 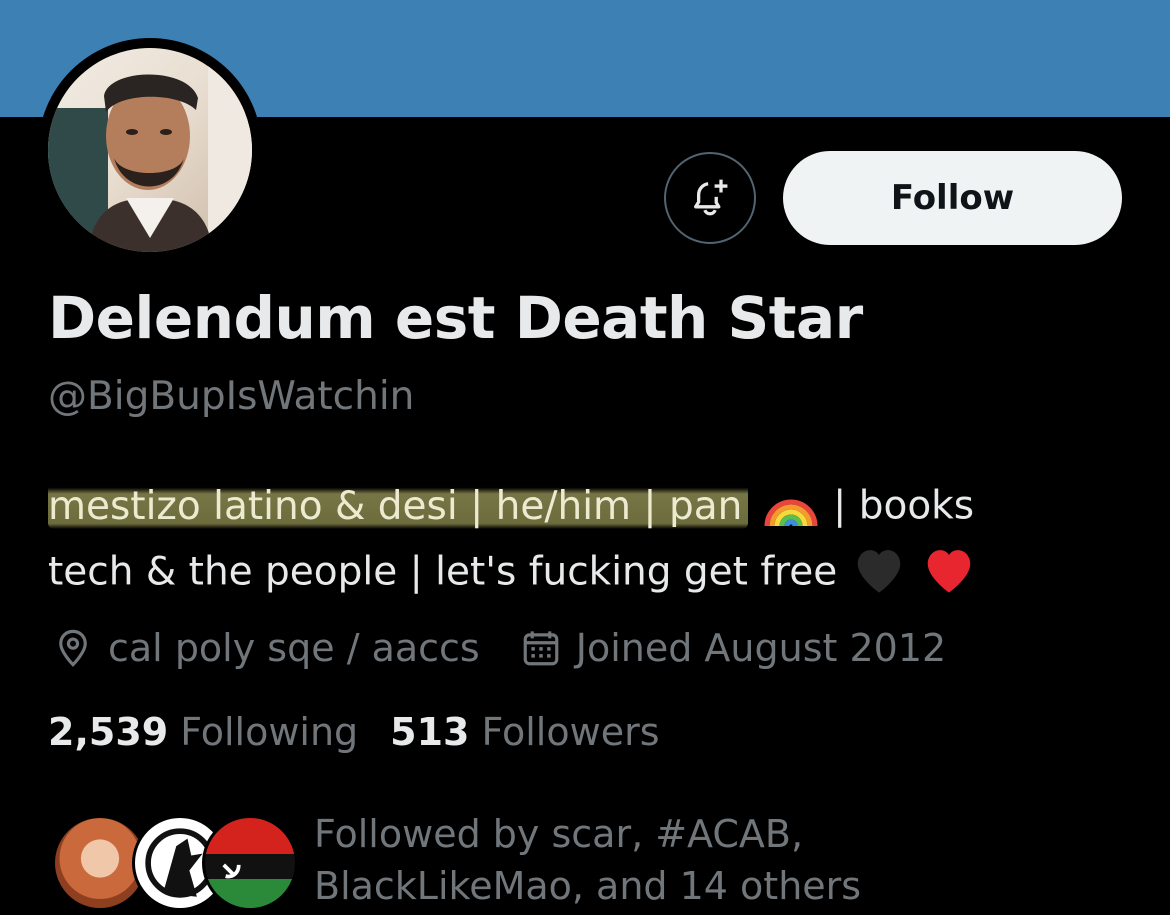 What do you see at coordinates (559, 834) in the screenshot?
I see `followed-by-line-1: Followed by scar, #ACAB,` at bounding box center [559, 834].